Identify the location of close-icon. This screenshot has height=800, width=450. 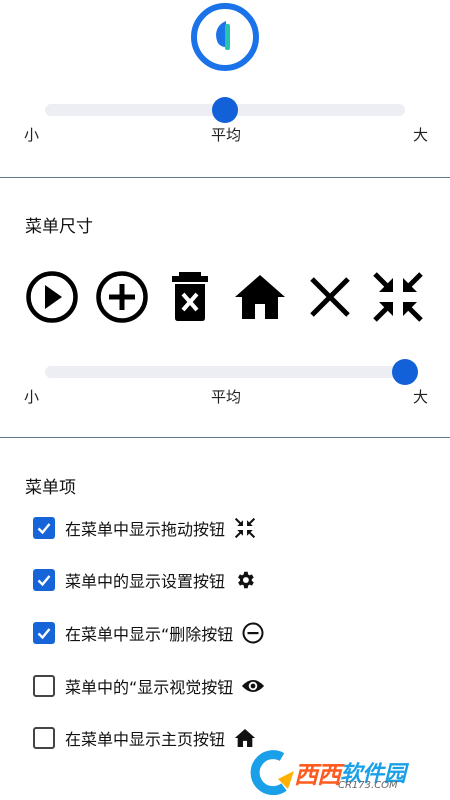
(330, 297).